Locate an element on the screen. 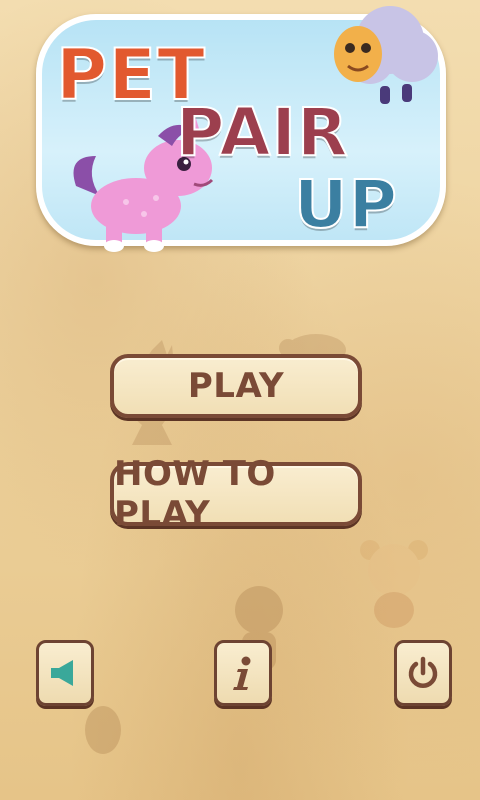  info-icon is located at coordinates (242, 673).